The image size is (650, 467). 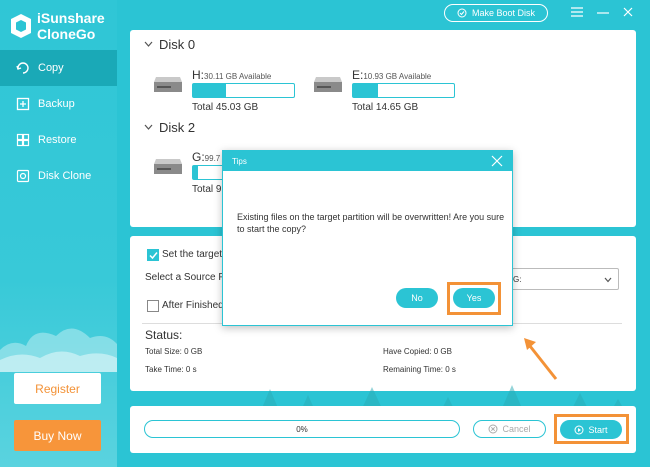 I want to click on title-bar: Make Boot Disk, so click(x=383, y=15).